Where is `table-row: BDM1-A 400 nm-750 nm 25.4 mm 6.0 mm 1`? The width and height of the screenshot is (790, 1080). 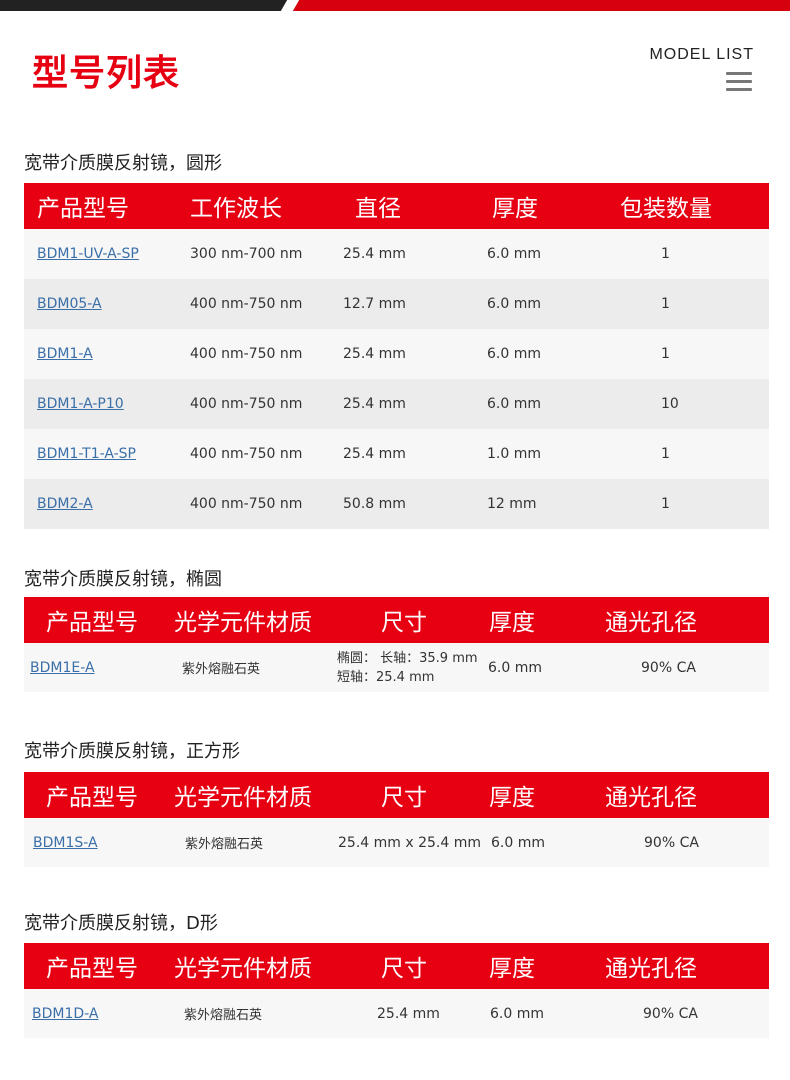
table-row: BDM1-A 400 nm-750 nm 25.4 mm 6.0 mm 1 is located at coordinates (396, 354).